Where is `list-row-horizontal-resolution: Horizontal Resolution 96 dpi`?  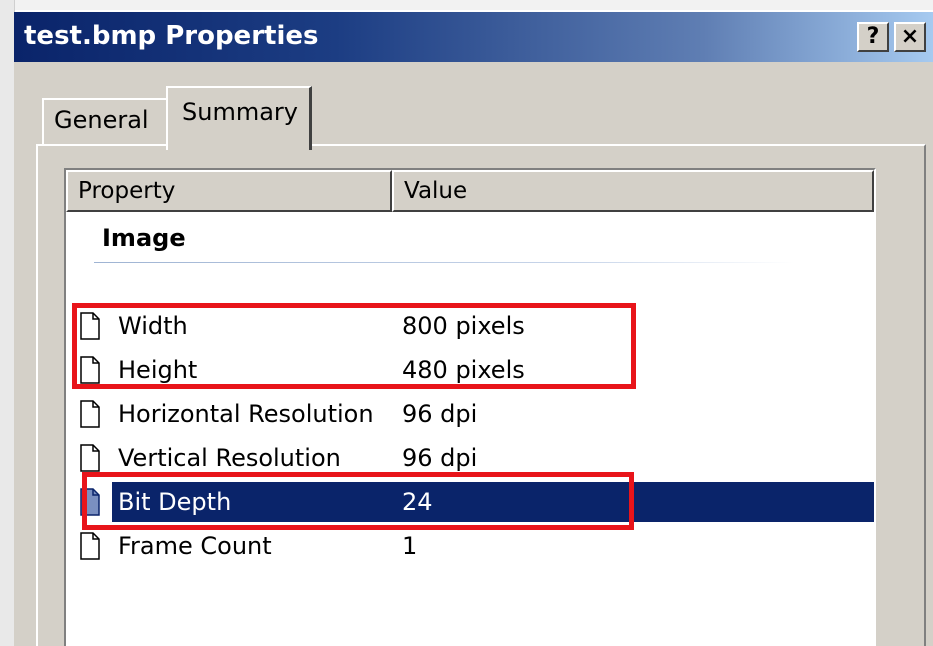
list-row-horizontal-resolution: Horizontal Resolution 96 dpi is located at coordinates (470, 415).